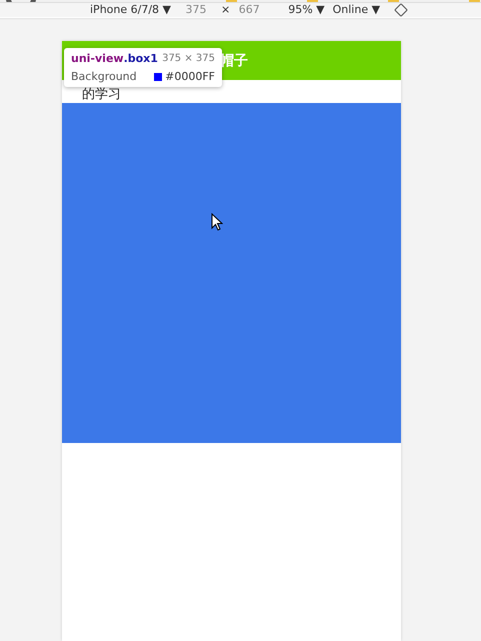  What do you see at coordinates (141, 58) in the screenshot?
I see `element-class: .box1` at bounding box center [141, 58].